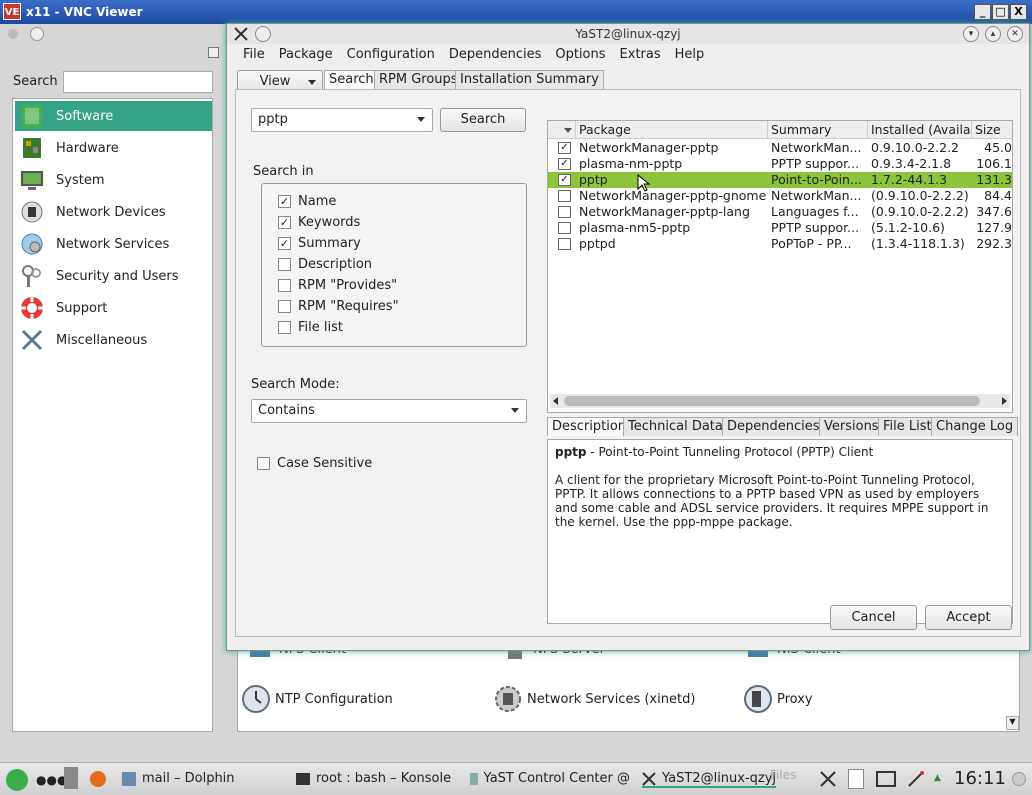 The width and height of the screenshot is (1032, 795). Describe the element at coordinates (920, 130) in the screenshot. I see `installed-column-header: Installed (Availal` at that location.